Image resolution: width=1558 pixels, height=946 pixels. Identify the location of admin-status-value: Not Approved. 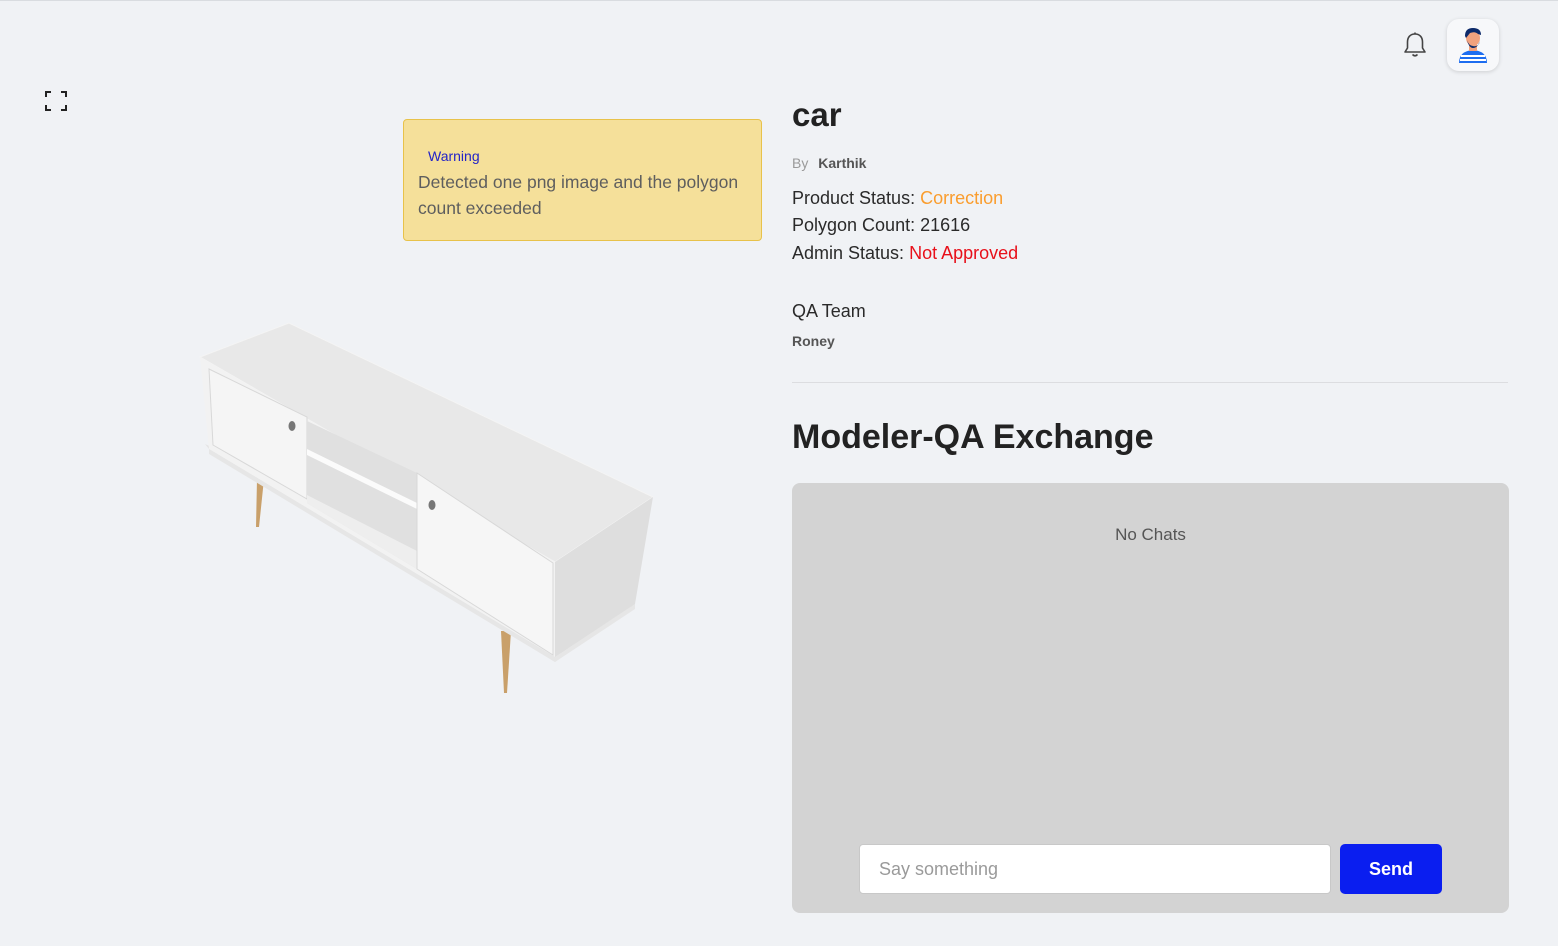
(964, 253).